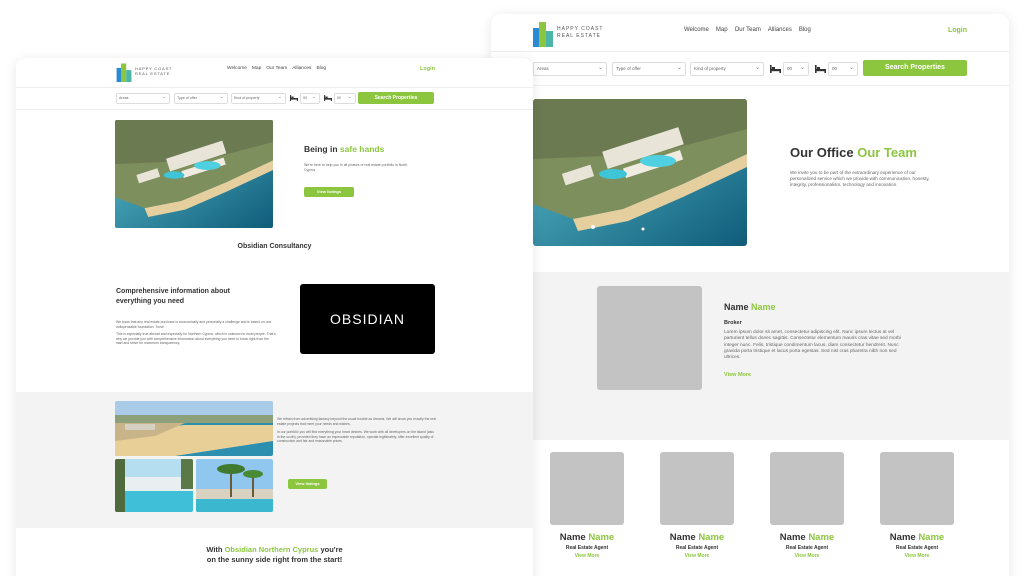 Image resolution: width=1025 pixels, height=576 pixels. Describe the element at coordinates (274, 246) in the screenshot. I see `consultancy-heading: Obsidian Consultancy` at that location.